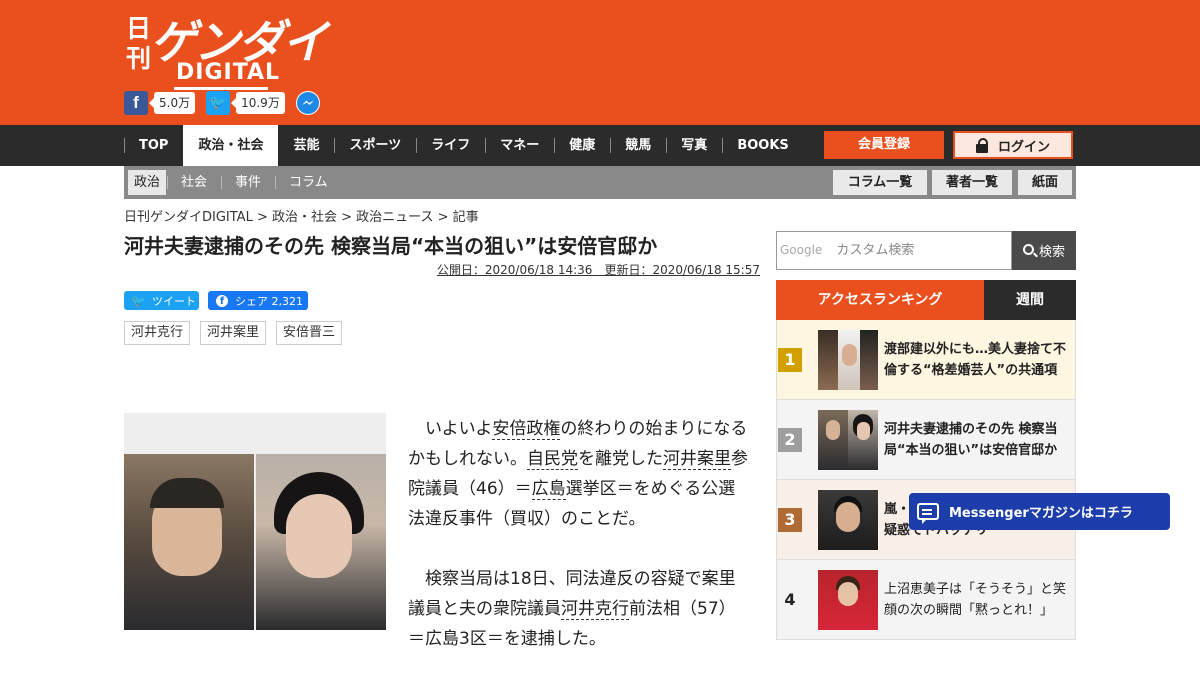 This screenshot has height=684, width=1200. What do you see at coordinates (880, 300) in the screenshot?
I see `tab-access-ranking: アクセスランキング` at bounding box center [880, 300].